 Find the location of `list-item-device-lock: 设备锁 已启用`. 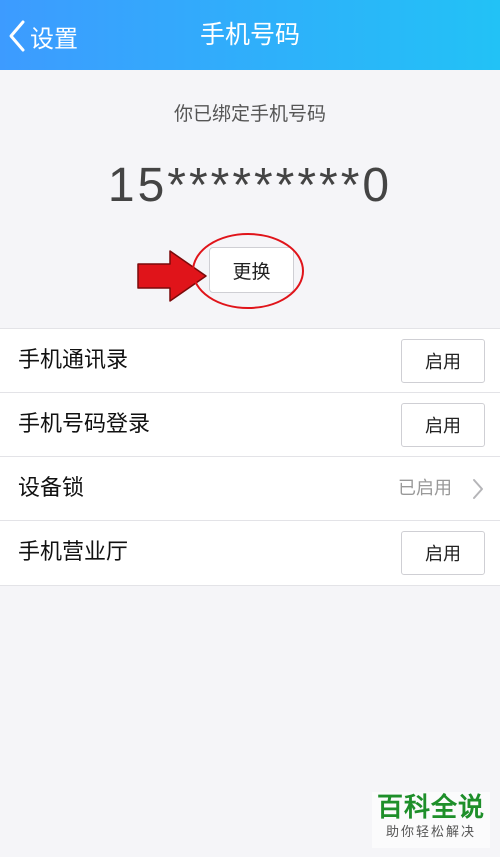

list-item-device-lock: 设备锁 已启用 is located at coordinates (250, 489).